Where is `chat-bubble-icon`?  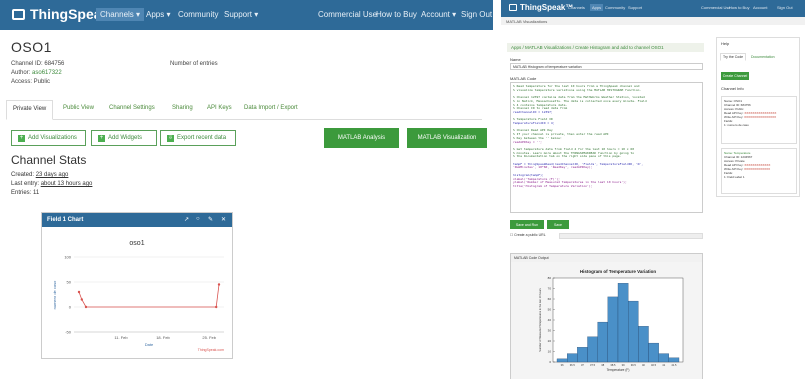 chat-bubble-icon is located at coordinates (18, 14).